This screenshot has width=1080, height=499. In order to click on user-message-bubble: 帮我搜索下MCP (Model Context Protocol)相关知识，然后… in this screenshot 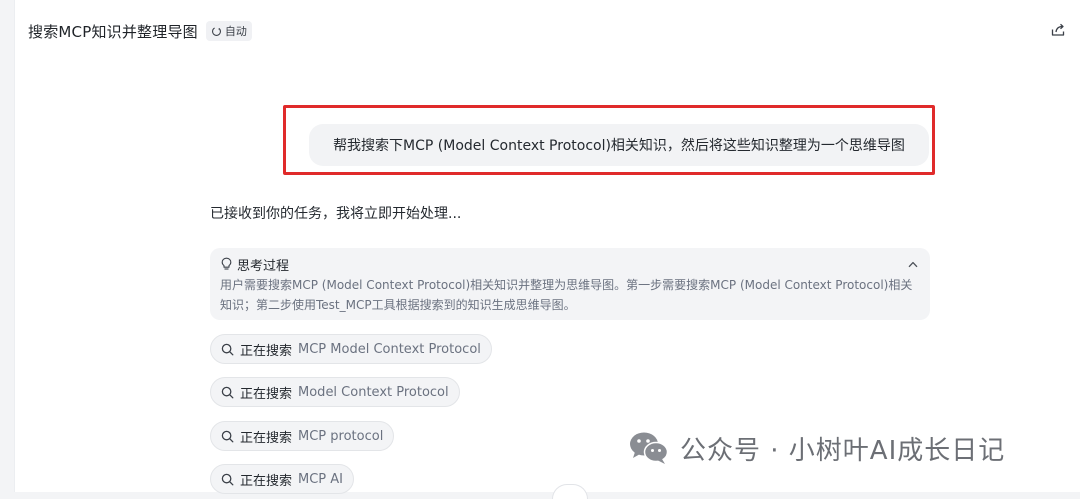, I will do `click(619, 145)`.